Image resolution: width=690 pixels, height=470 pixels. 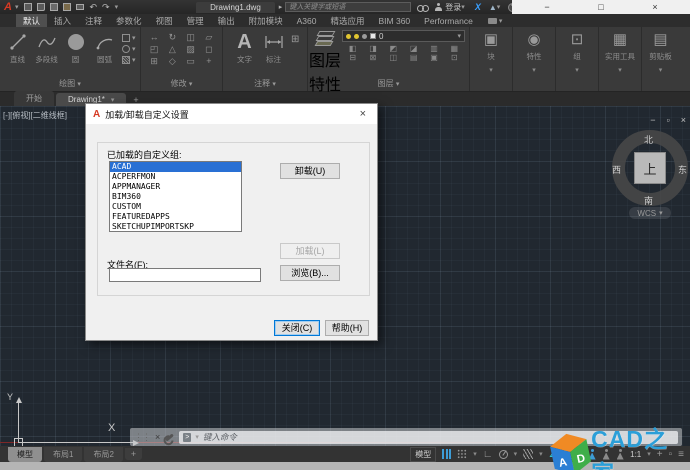 What do you see at coordinates (281, 7) in the screenshot?
I see `title-expand-arrow-icon: ▸` at bounding box center [281, 7].